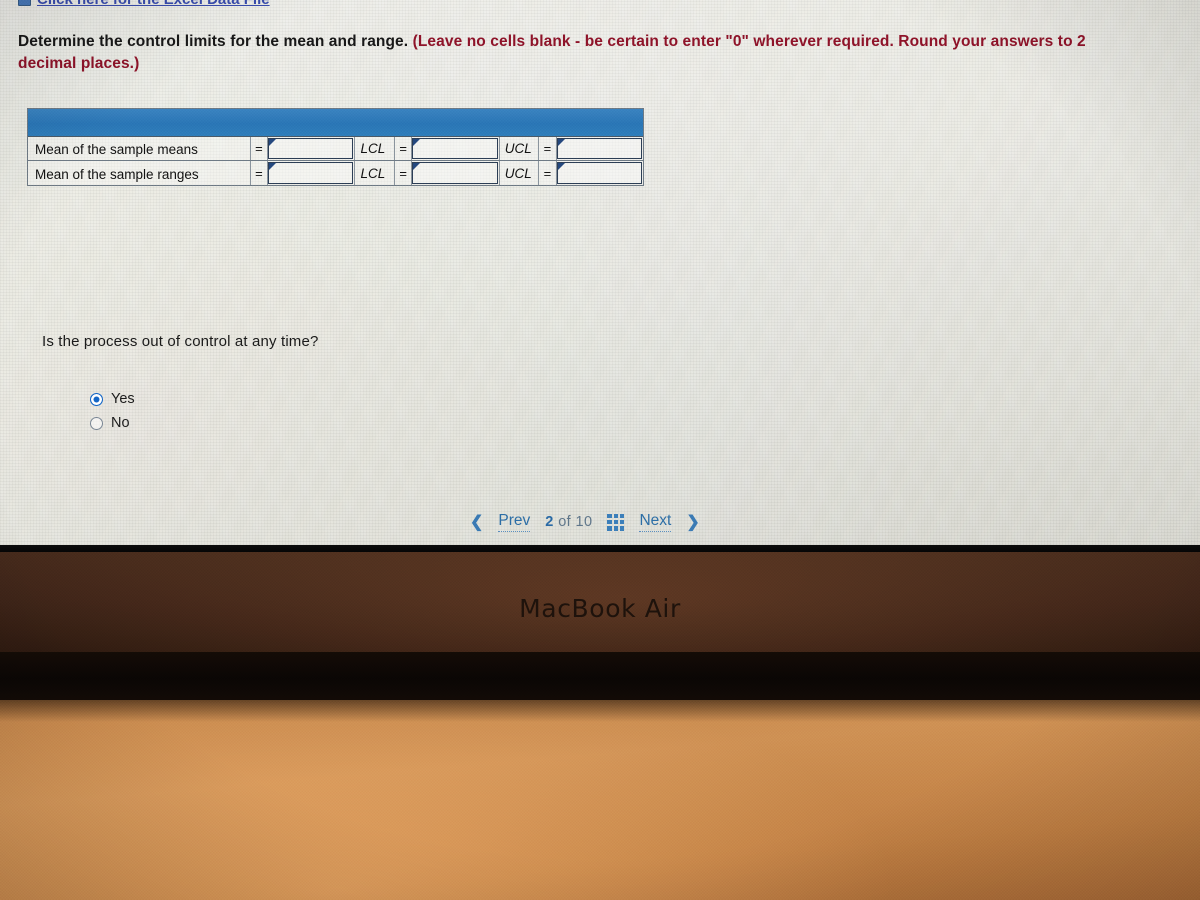  Describe the element at coordinates (455, 173) in the screenshot. I see `mean-ranges-lcl-input` at that location.